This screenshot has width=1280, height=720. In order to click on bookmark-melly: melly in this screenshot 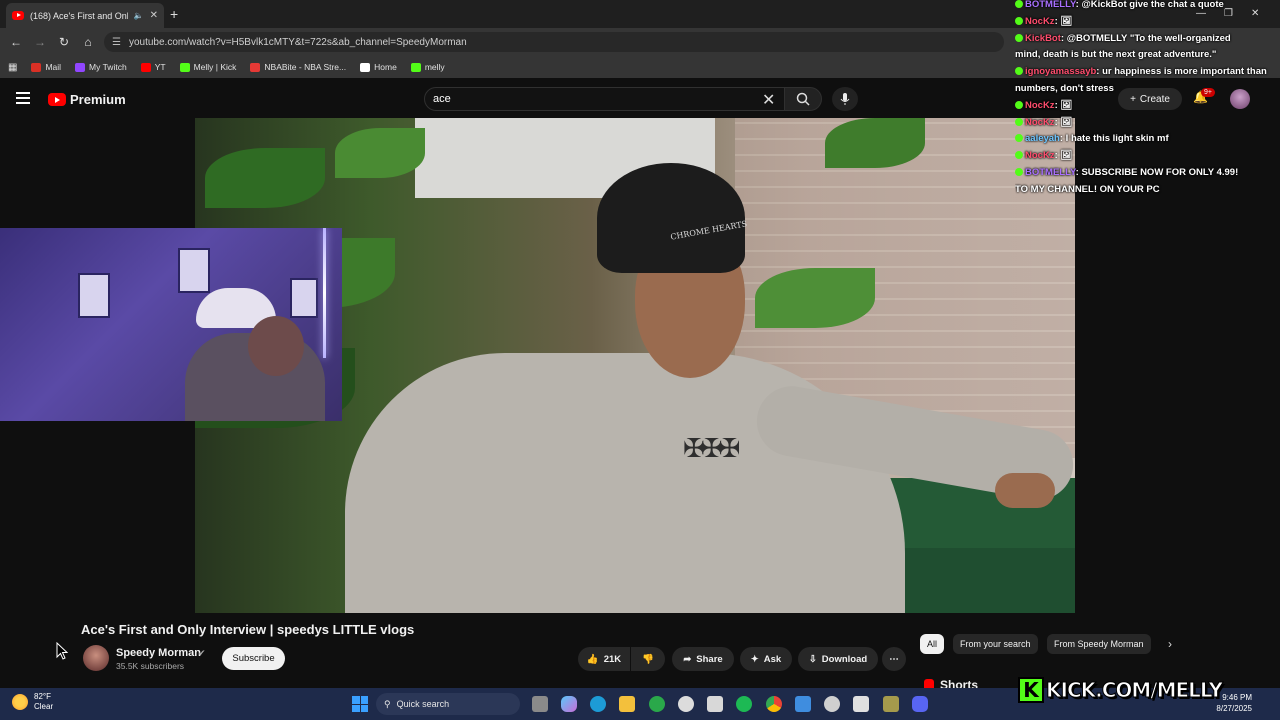, I will do `click(427, 67)`.